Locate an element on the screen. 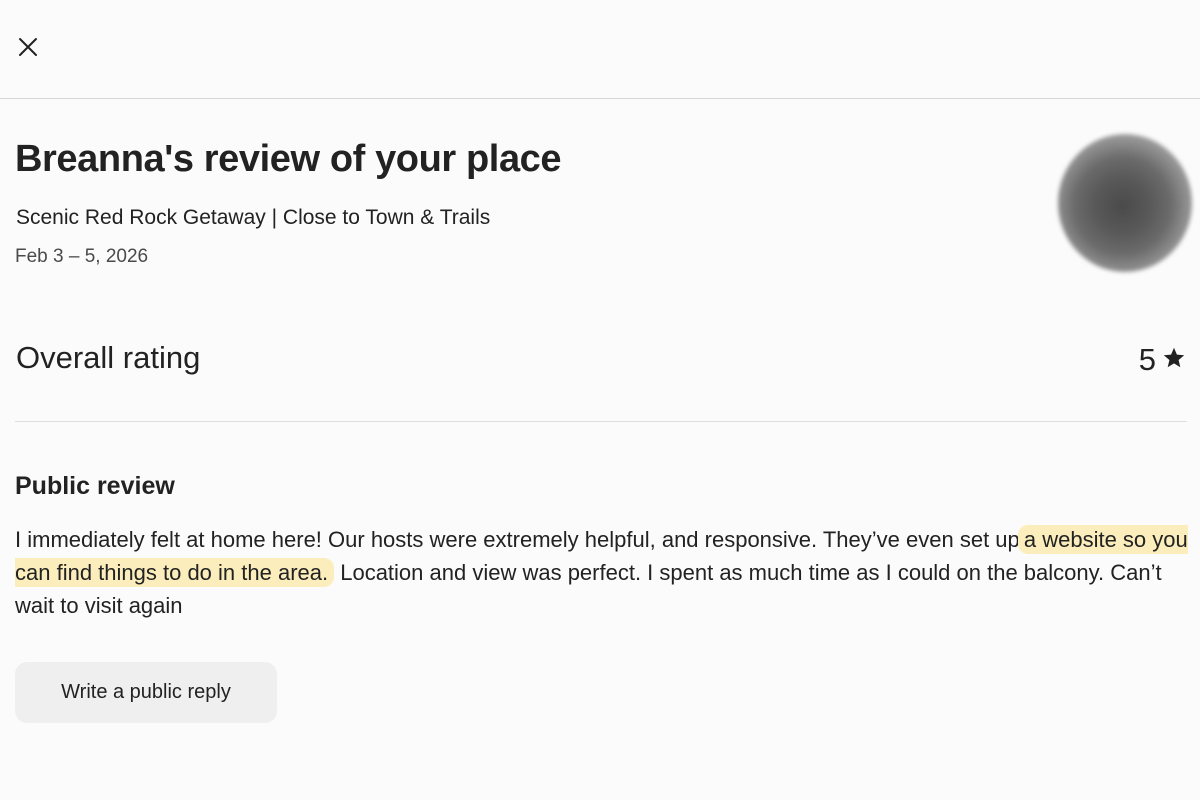 This screenshot has width=1200, height=800. modal-header is located at coordinates (600, 49).